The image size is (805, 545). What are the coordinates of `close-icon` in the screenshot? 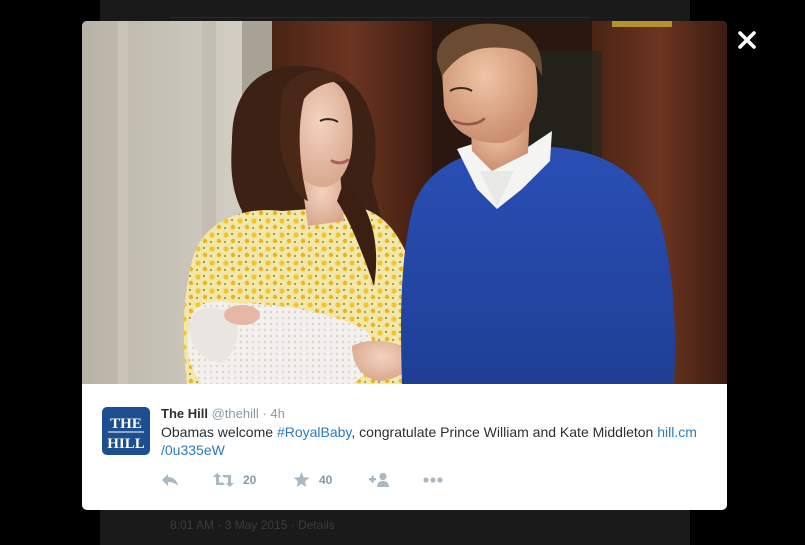 It's located at (747, 40).